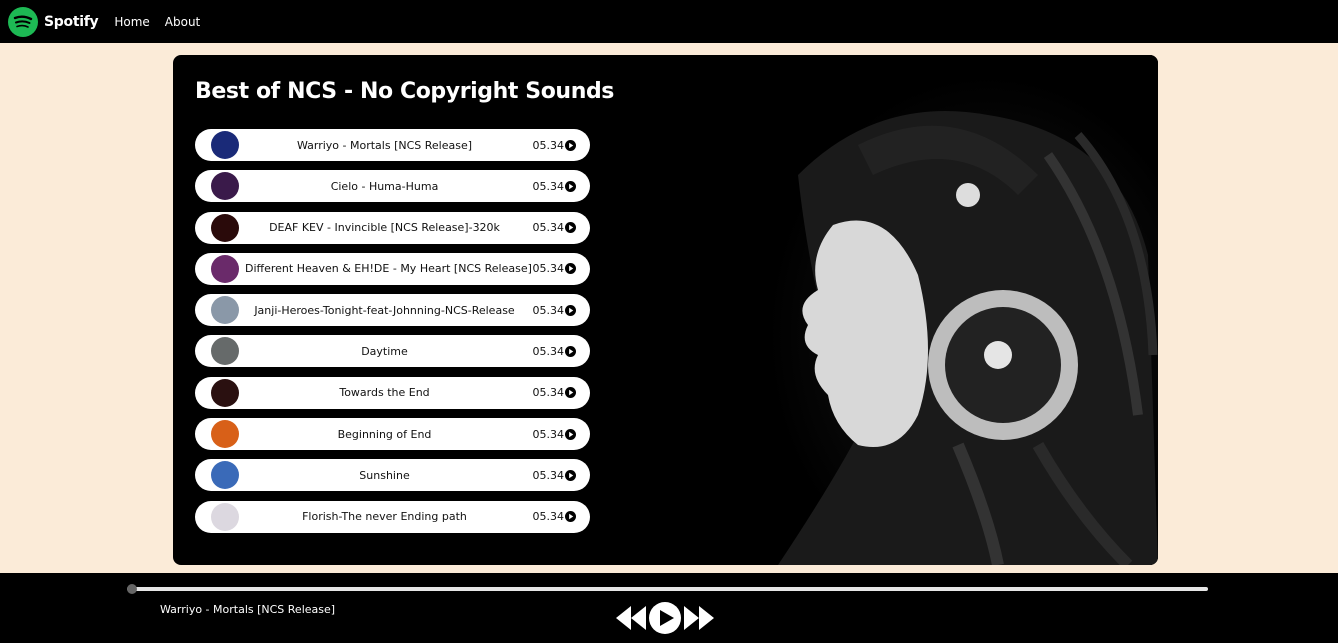  What do you see at coordinates (71, 21) in the screenshot?
I see `brand-name: Spotify` at bounding box center [71, 21].